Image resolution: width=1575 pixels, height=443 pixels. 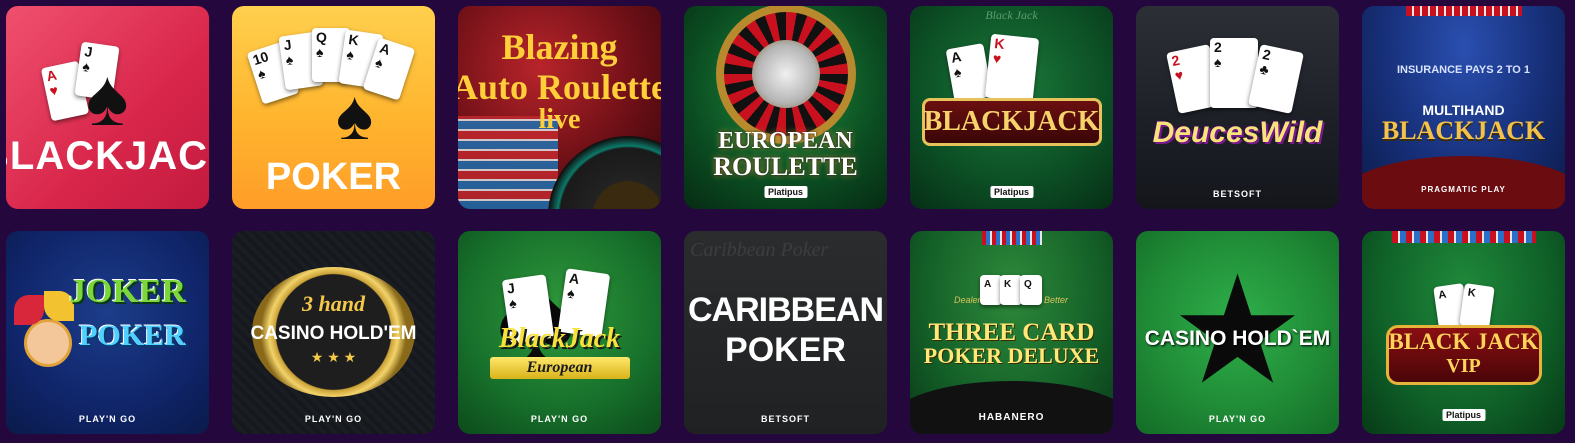 What do you see at coordinates (967, 300) in the screenshot?
I see `felt-text-left: Dealer` at bounding box center [967, 300].